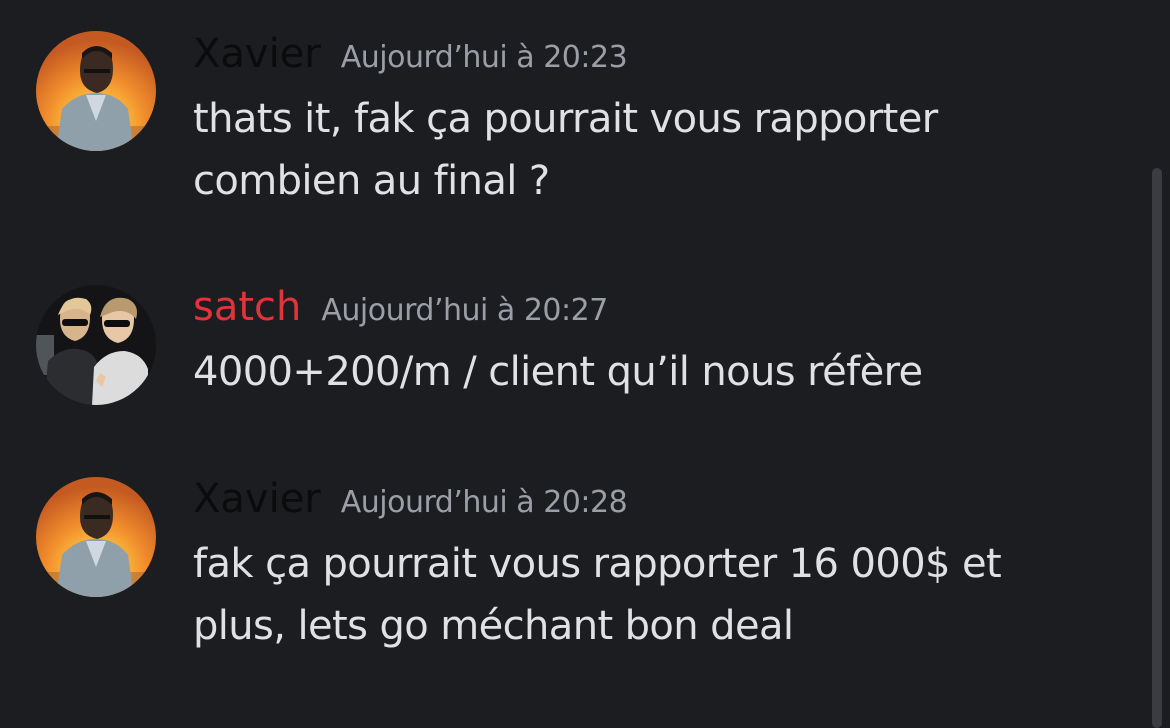 This screenshot has height=728, width=1170. What do you see at coordinates (484, 58) in the screenshot?
I see `timestamp: Aujourd’hui à 20:23` at bounding box center [484, 58].